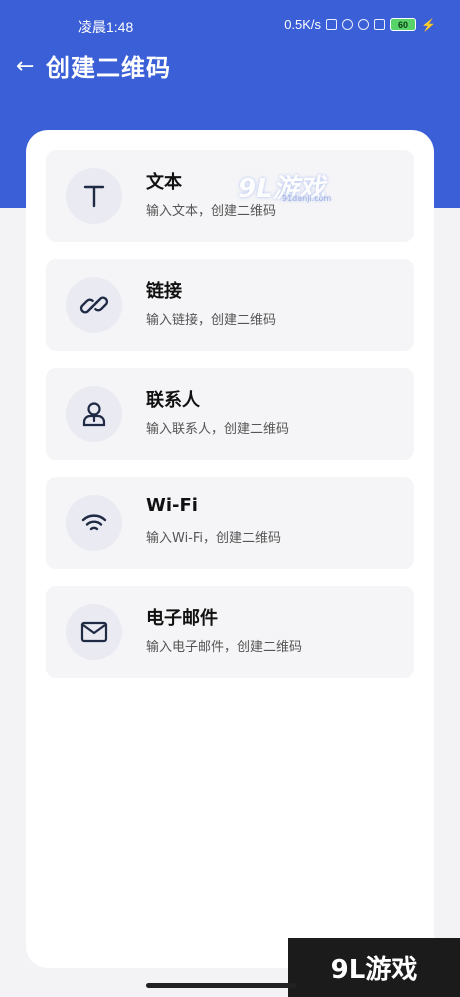  I want to click on option-wifi-subtitle: 输入Wi-Fi，创建二维码, so click(214, 538).